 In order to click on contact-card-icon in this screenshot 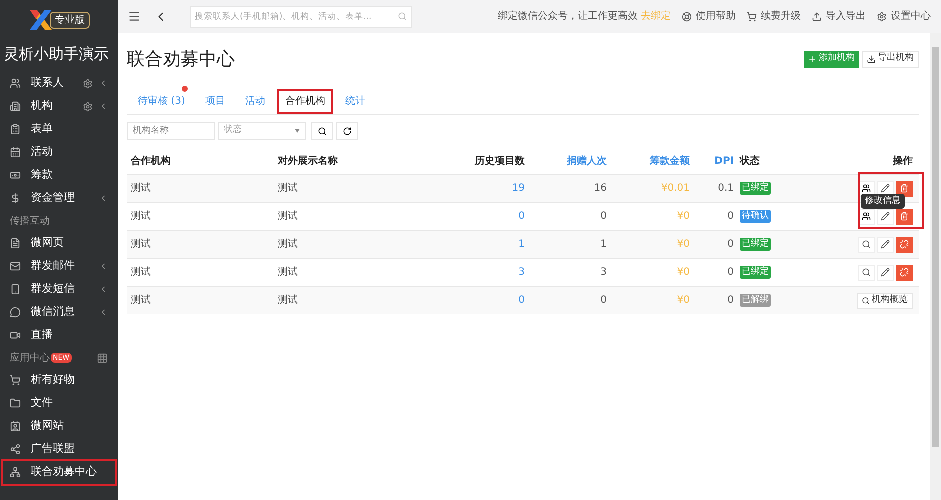, I will do `click(15, 426)`.